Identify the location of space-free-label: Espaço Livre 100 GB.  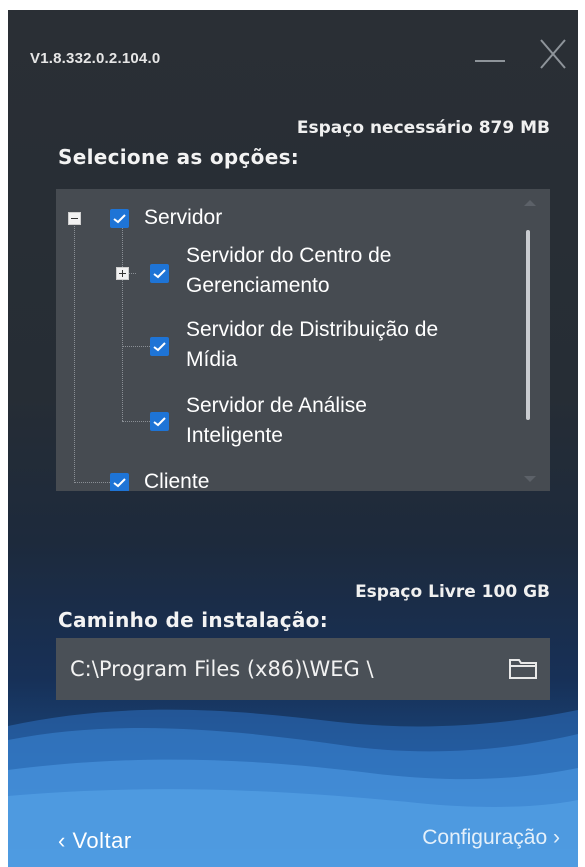
(452, 592).